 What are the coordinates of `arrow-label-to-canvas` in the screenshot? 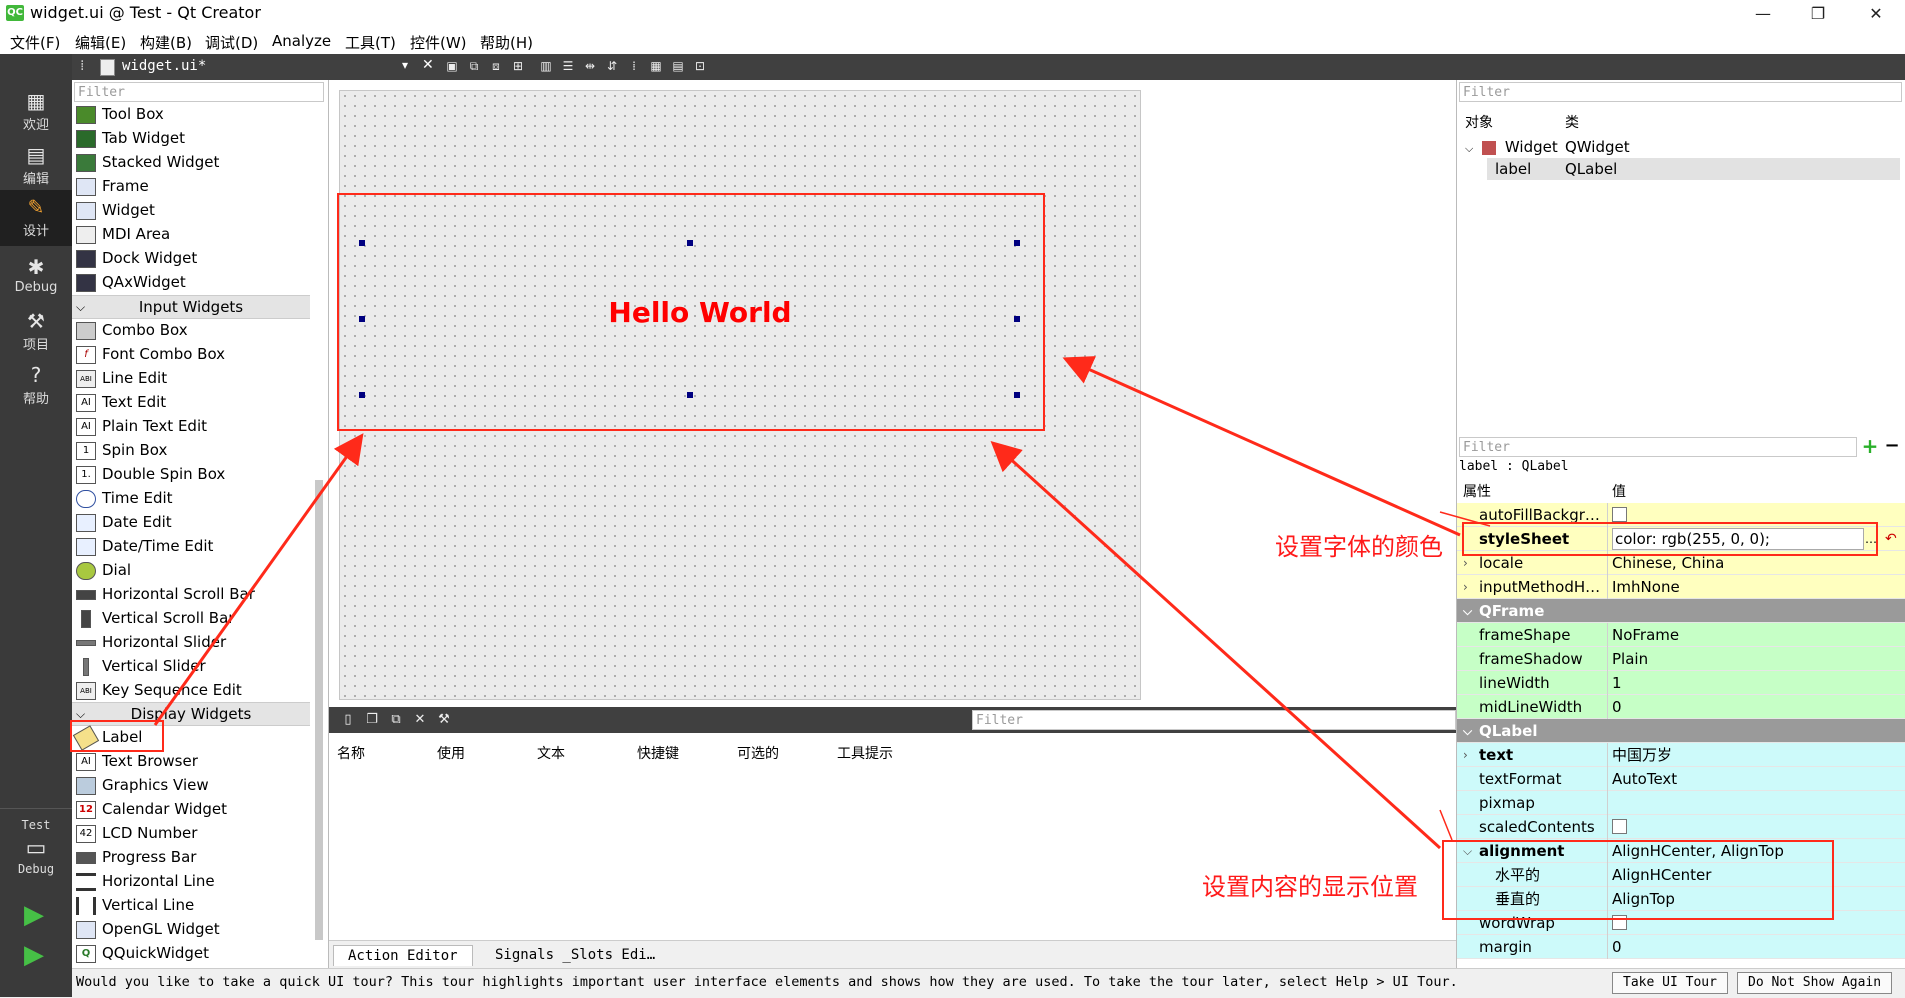 It's located at (258, 579).